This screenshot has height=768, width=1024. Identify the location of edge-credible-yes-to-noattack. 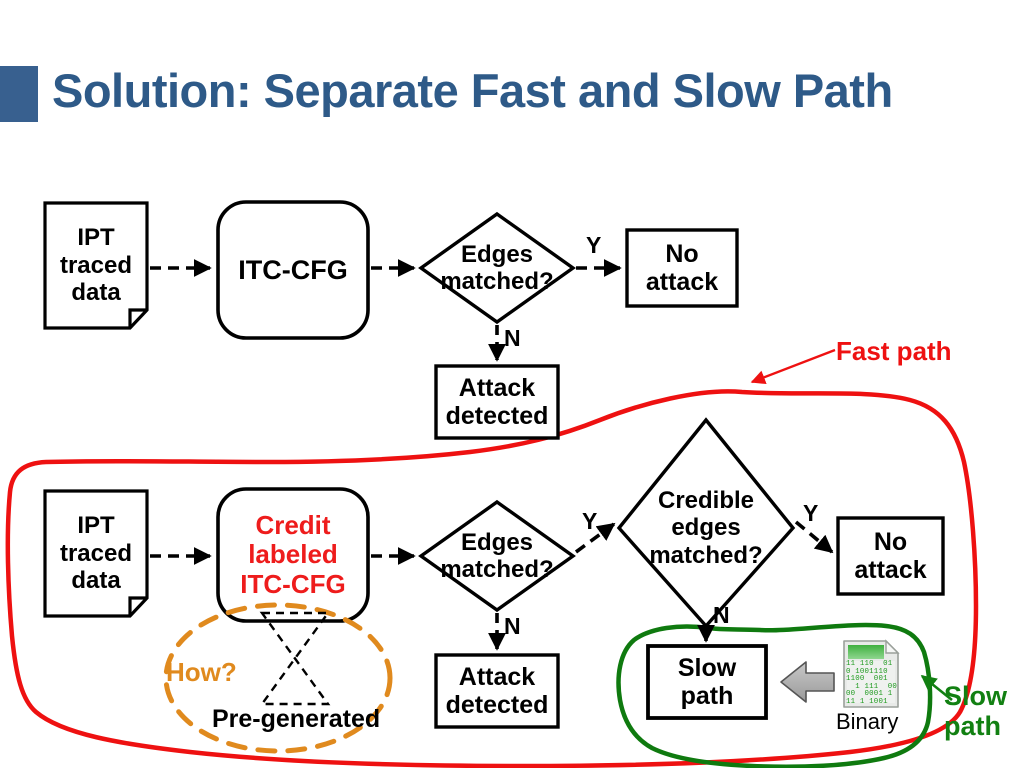
(814, 537).